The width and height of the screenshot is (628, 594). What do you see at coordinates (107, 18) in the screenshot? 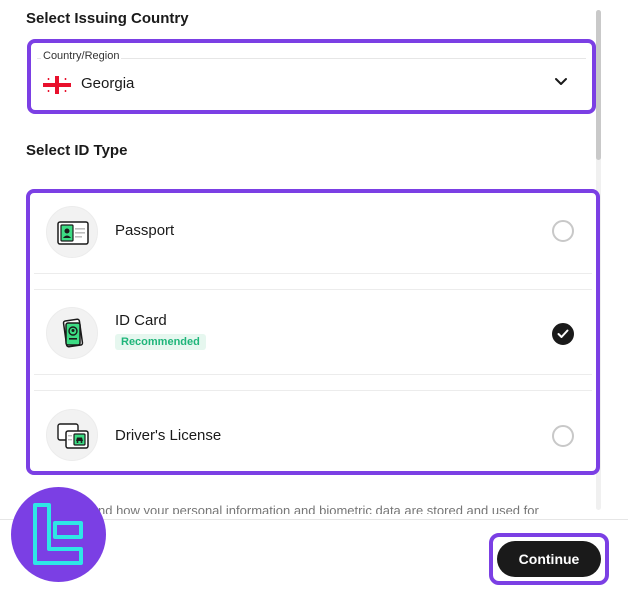
I see `issuing-country-title: Select Issuing Country` at bounding box center [107, 18].